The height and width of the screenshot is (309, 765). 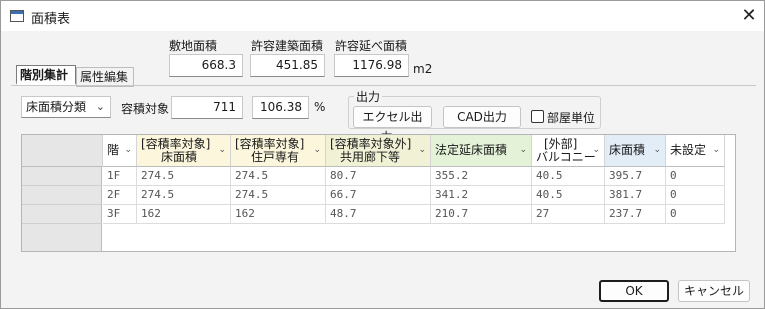 What do you see at coordinates (287, 65) in the screenshot?
I see `allowed-building-area-value: 451.85` at bounding box center [287, 65].